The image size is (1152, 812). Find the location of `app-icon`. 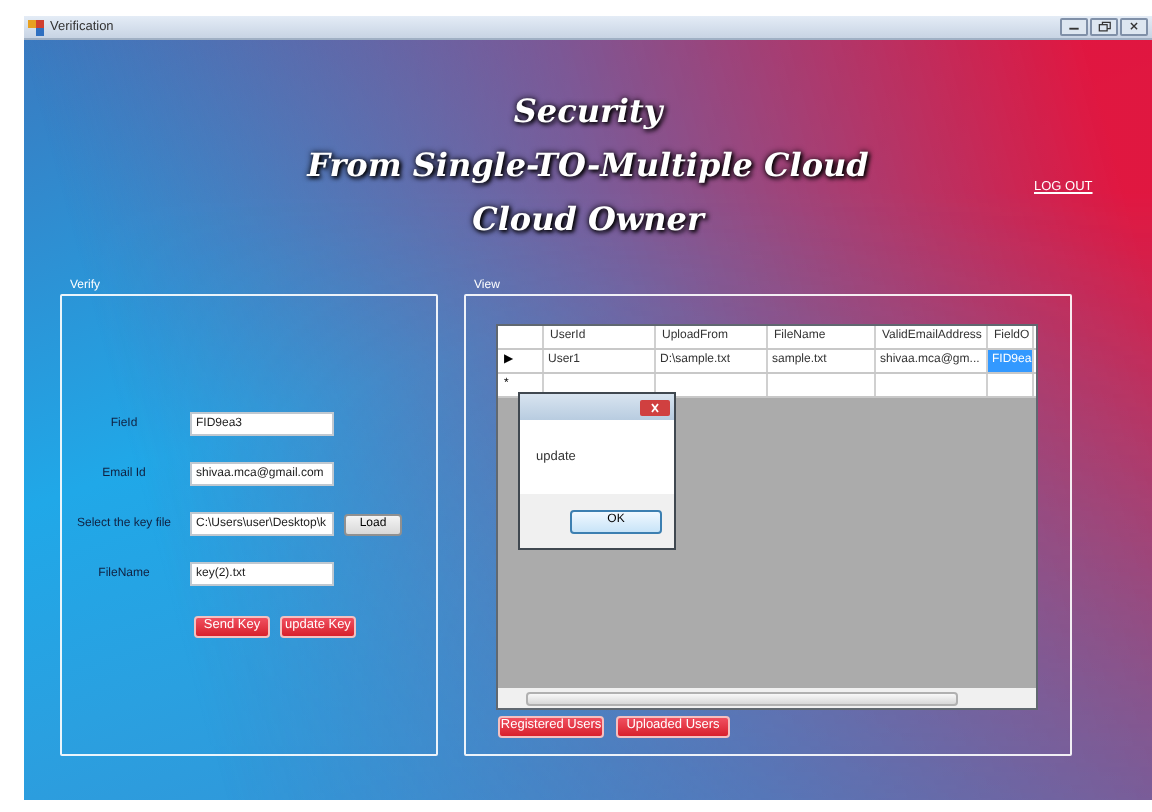

app-icon is located at coordinates (36, 27).